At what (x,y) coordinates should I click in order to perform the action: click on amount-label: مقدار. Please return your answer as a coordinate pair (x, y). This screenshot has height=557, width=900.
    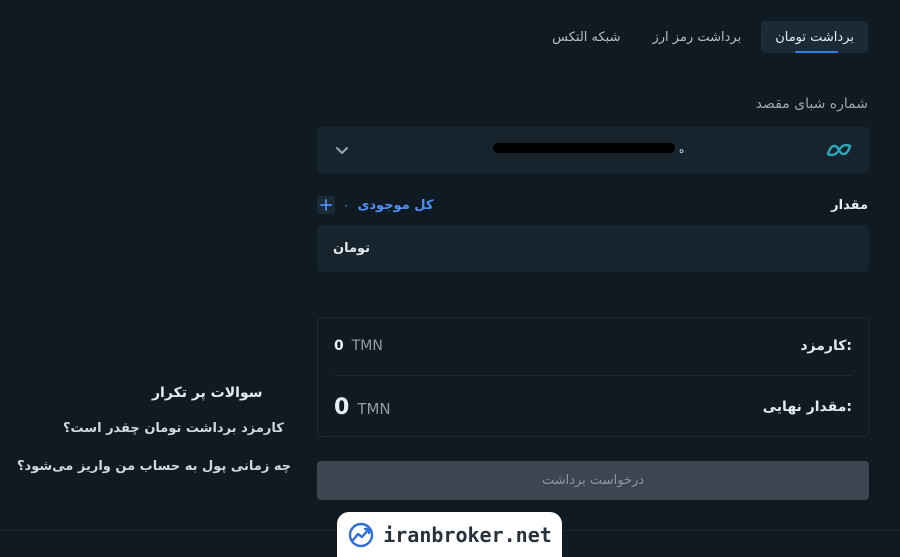
    Looking at the image, I should click on (849, 205).